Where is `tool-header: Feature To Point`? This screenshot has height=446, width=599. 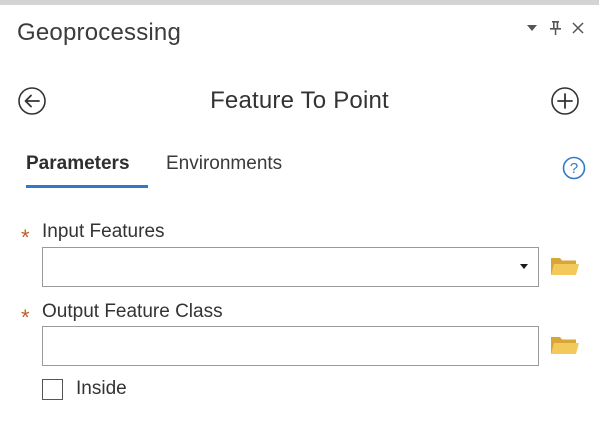 tool-header: Feature To Point is located at coordinates (299, 101).